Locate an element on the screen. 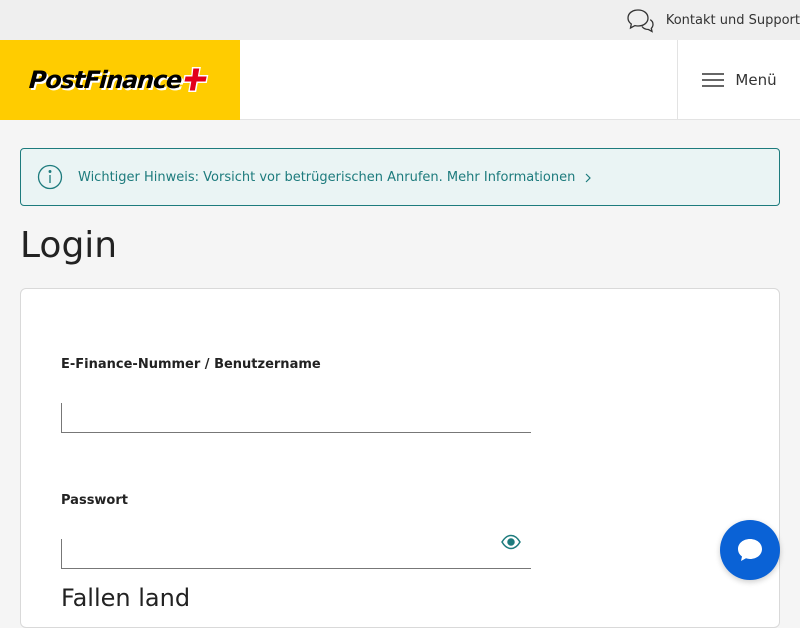 The image size is (800, 628). chat-icon is located at coordinates (750, 550).